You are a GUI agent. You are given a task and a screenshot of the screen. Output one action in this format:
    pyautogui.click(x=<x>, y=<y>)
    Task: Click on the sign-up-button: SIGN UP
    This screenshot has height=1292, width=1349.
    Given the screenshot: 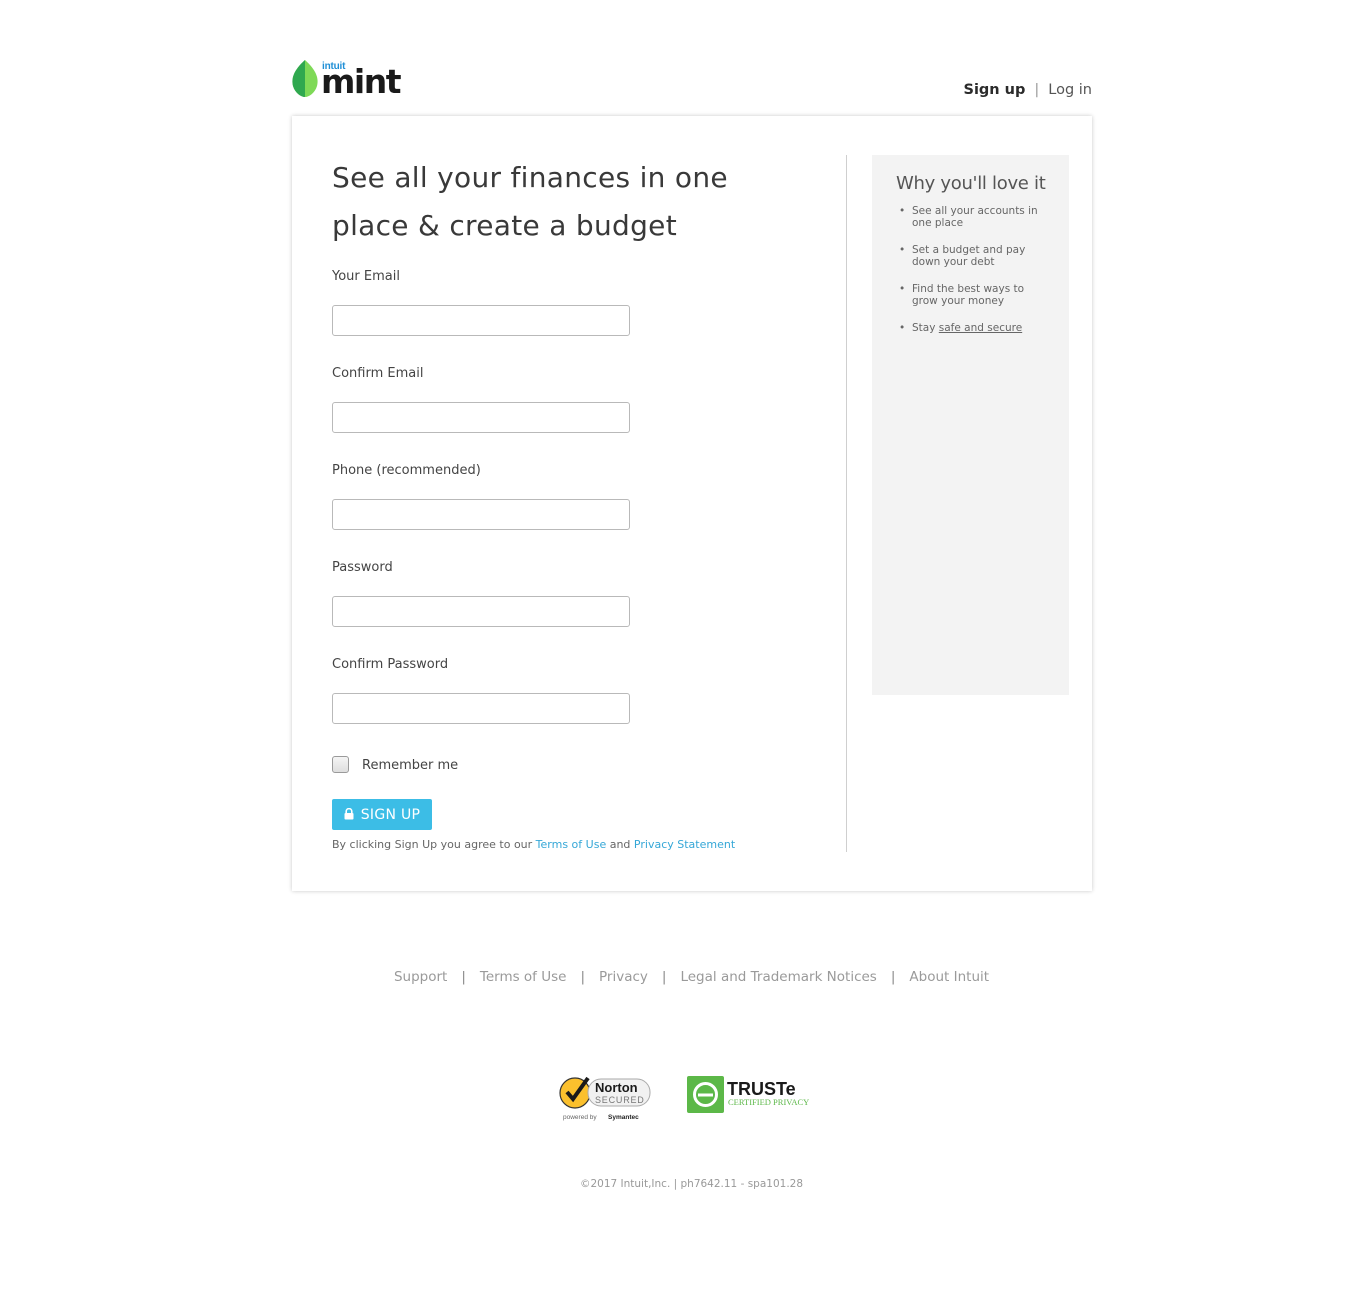 What is the action you would take?
    pyautogui.click(x=382, y=814)
    